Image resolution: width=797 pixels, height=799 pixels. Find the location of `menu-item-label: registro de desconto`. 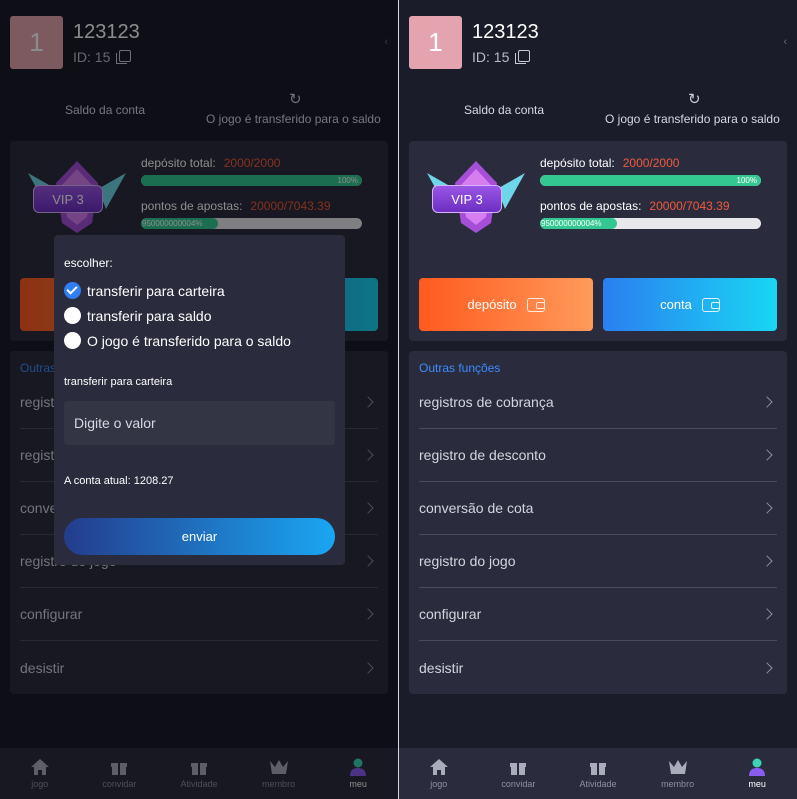

menu-item-label: registro de desconto is located at coordinates (482, 455).